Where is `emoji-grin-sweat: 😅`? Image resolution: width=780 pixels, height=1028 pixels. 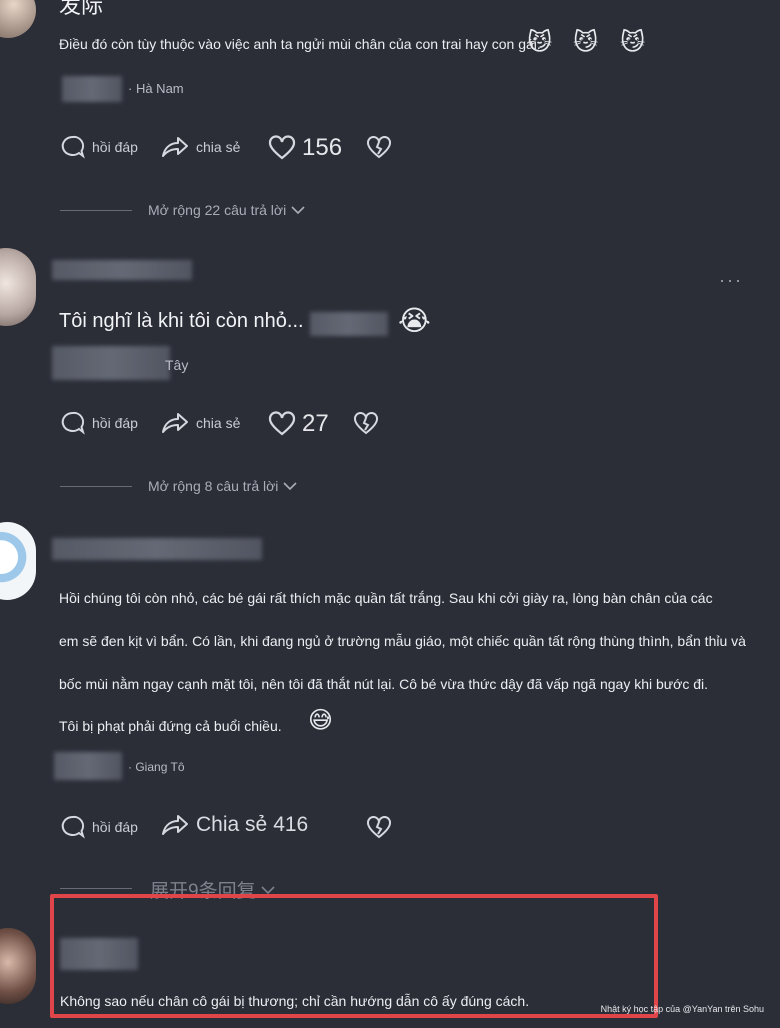 emoji-grin-sweat: 😅 is located at coordinates (321, 720).